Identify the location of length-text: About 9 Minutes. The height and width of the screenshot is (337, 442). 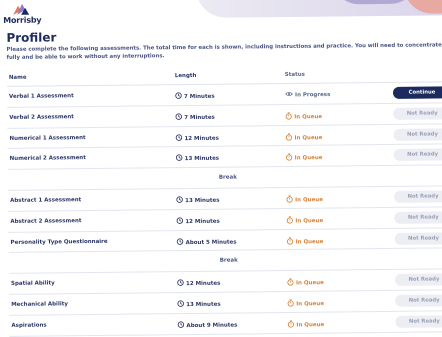
(212, 325).